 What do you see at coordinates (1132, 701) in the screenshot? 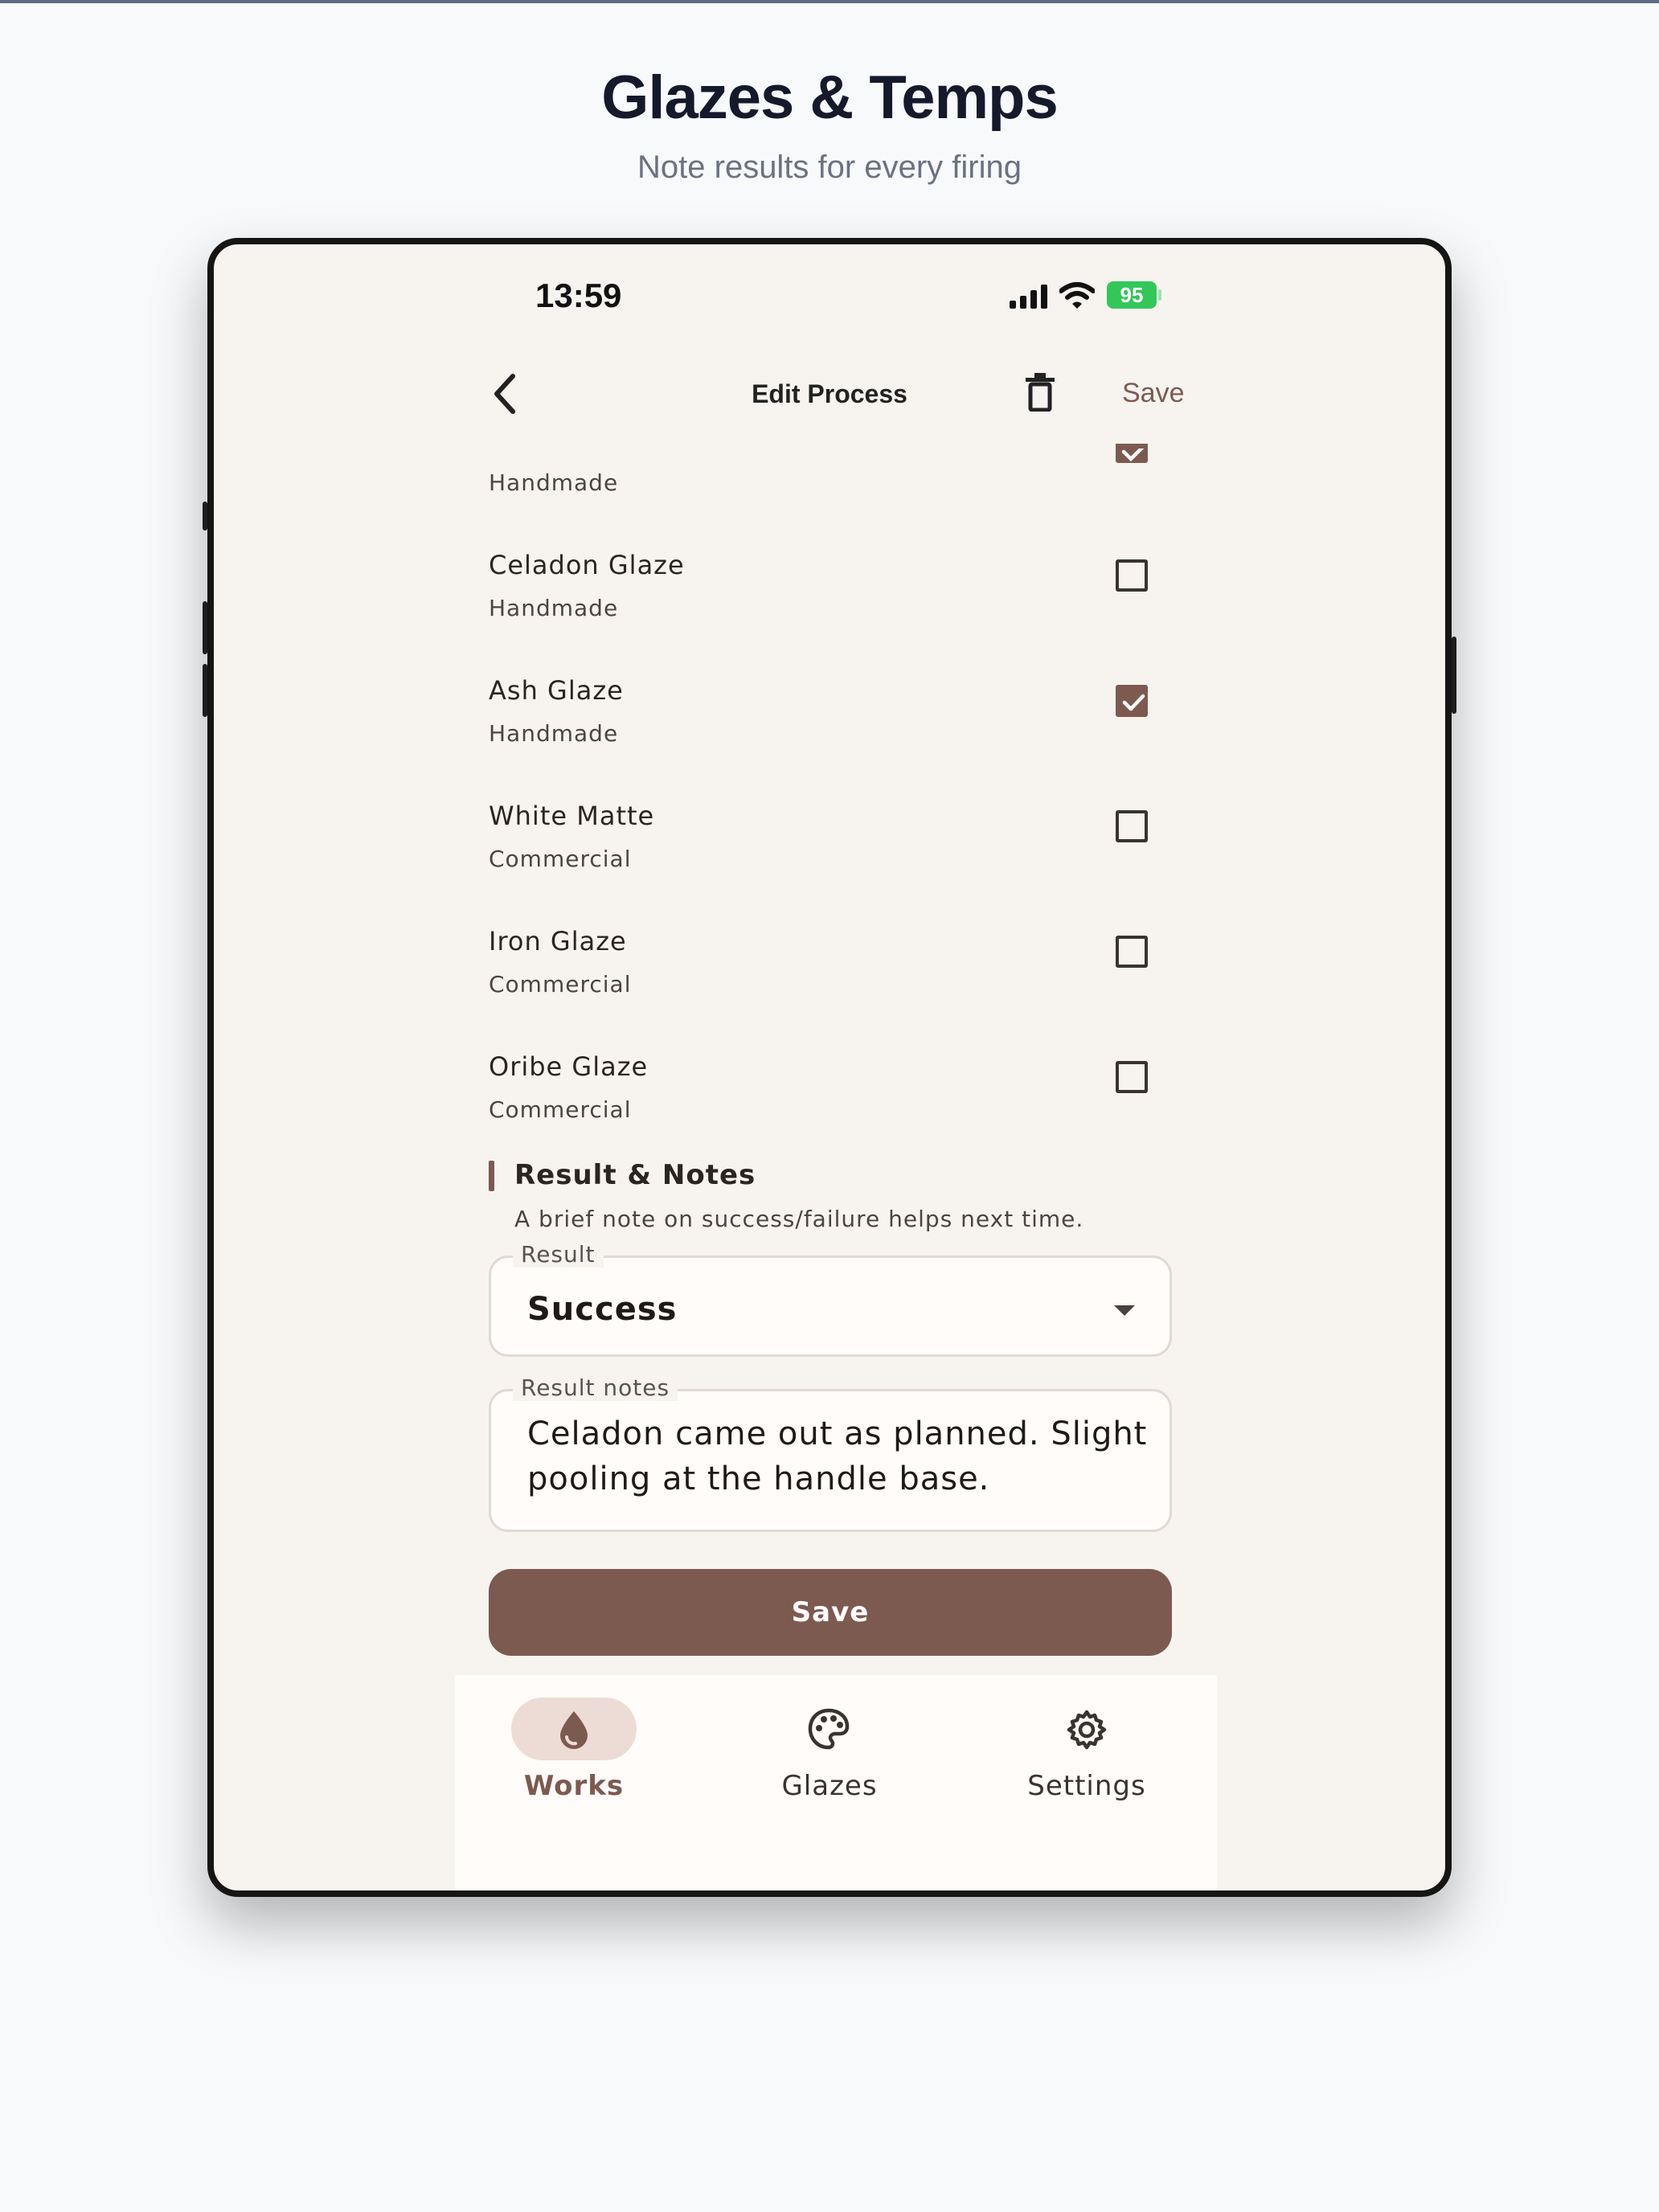
I see `glaze-checkbox-ash` at bounding box center [1132, 701].